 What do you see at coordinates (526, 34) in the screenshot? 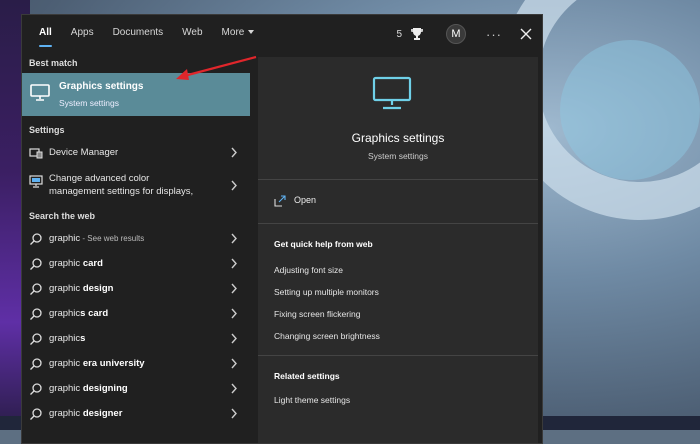
I see `close-icon` at bounding box center [526, 34].